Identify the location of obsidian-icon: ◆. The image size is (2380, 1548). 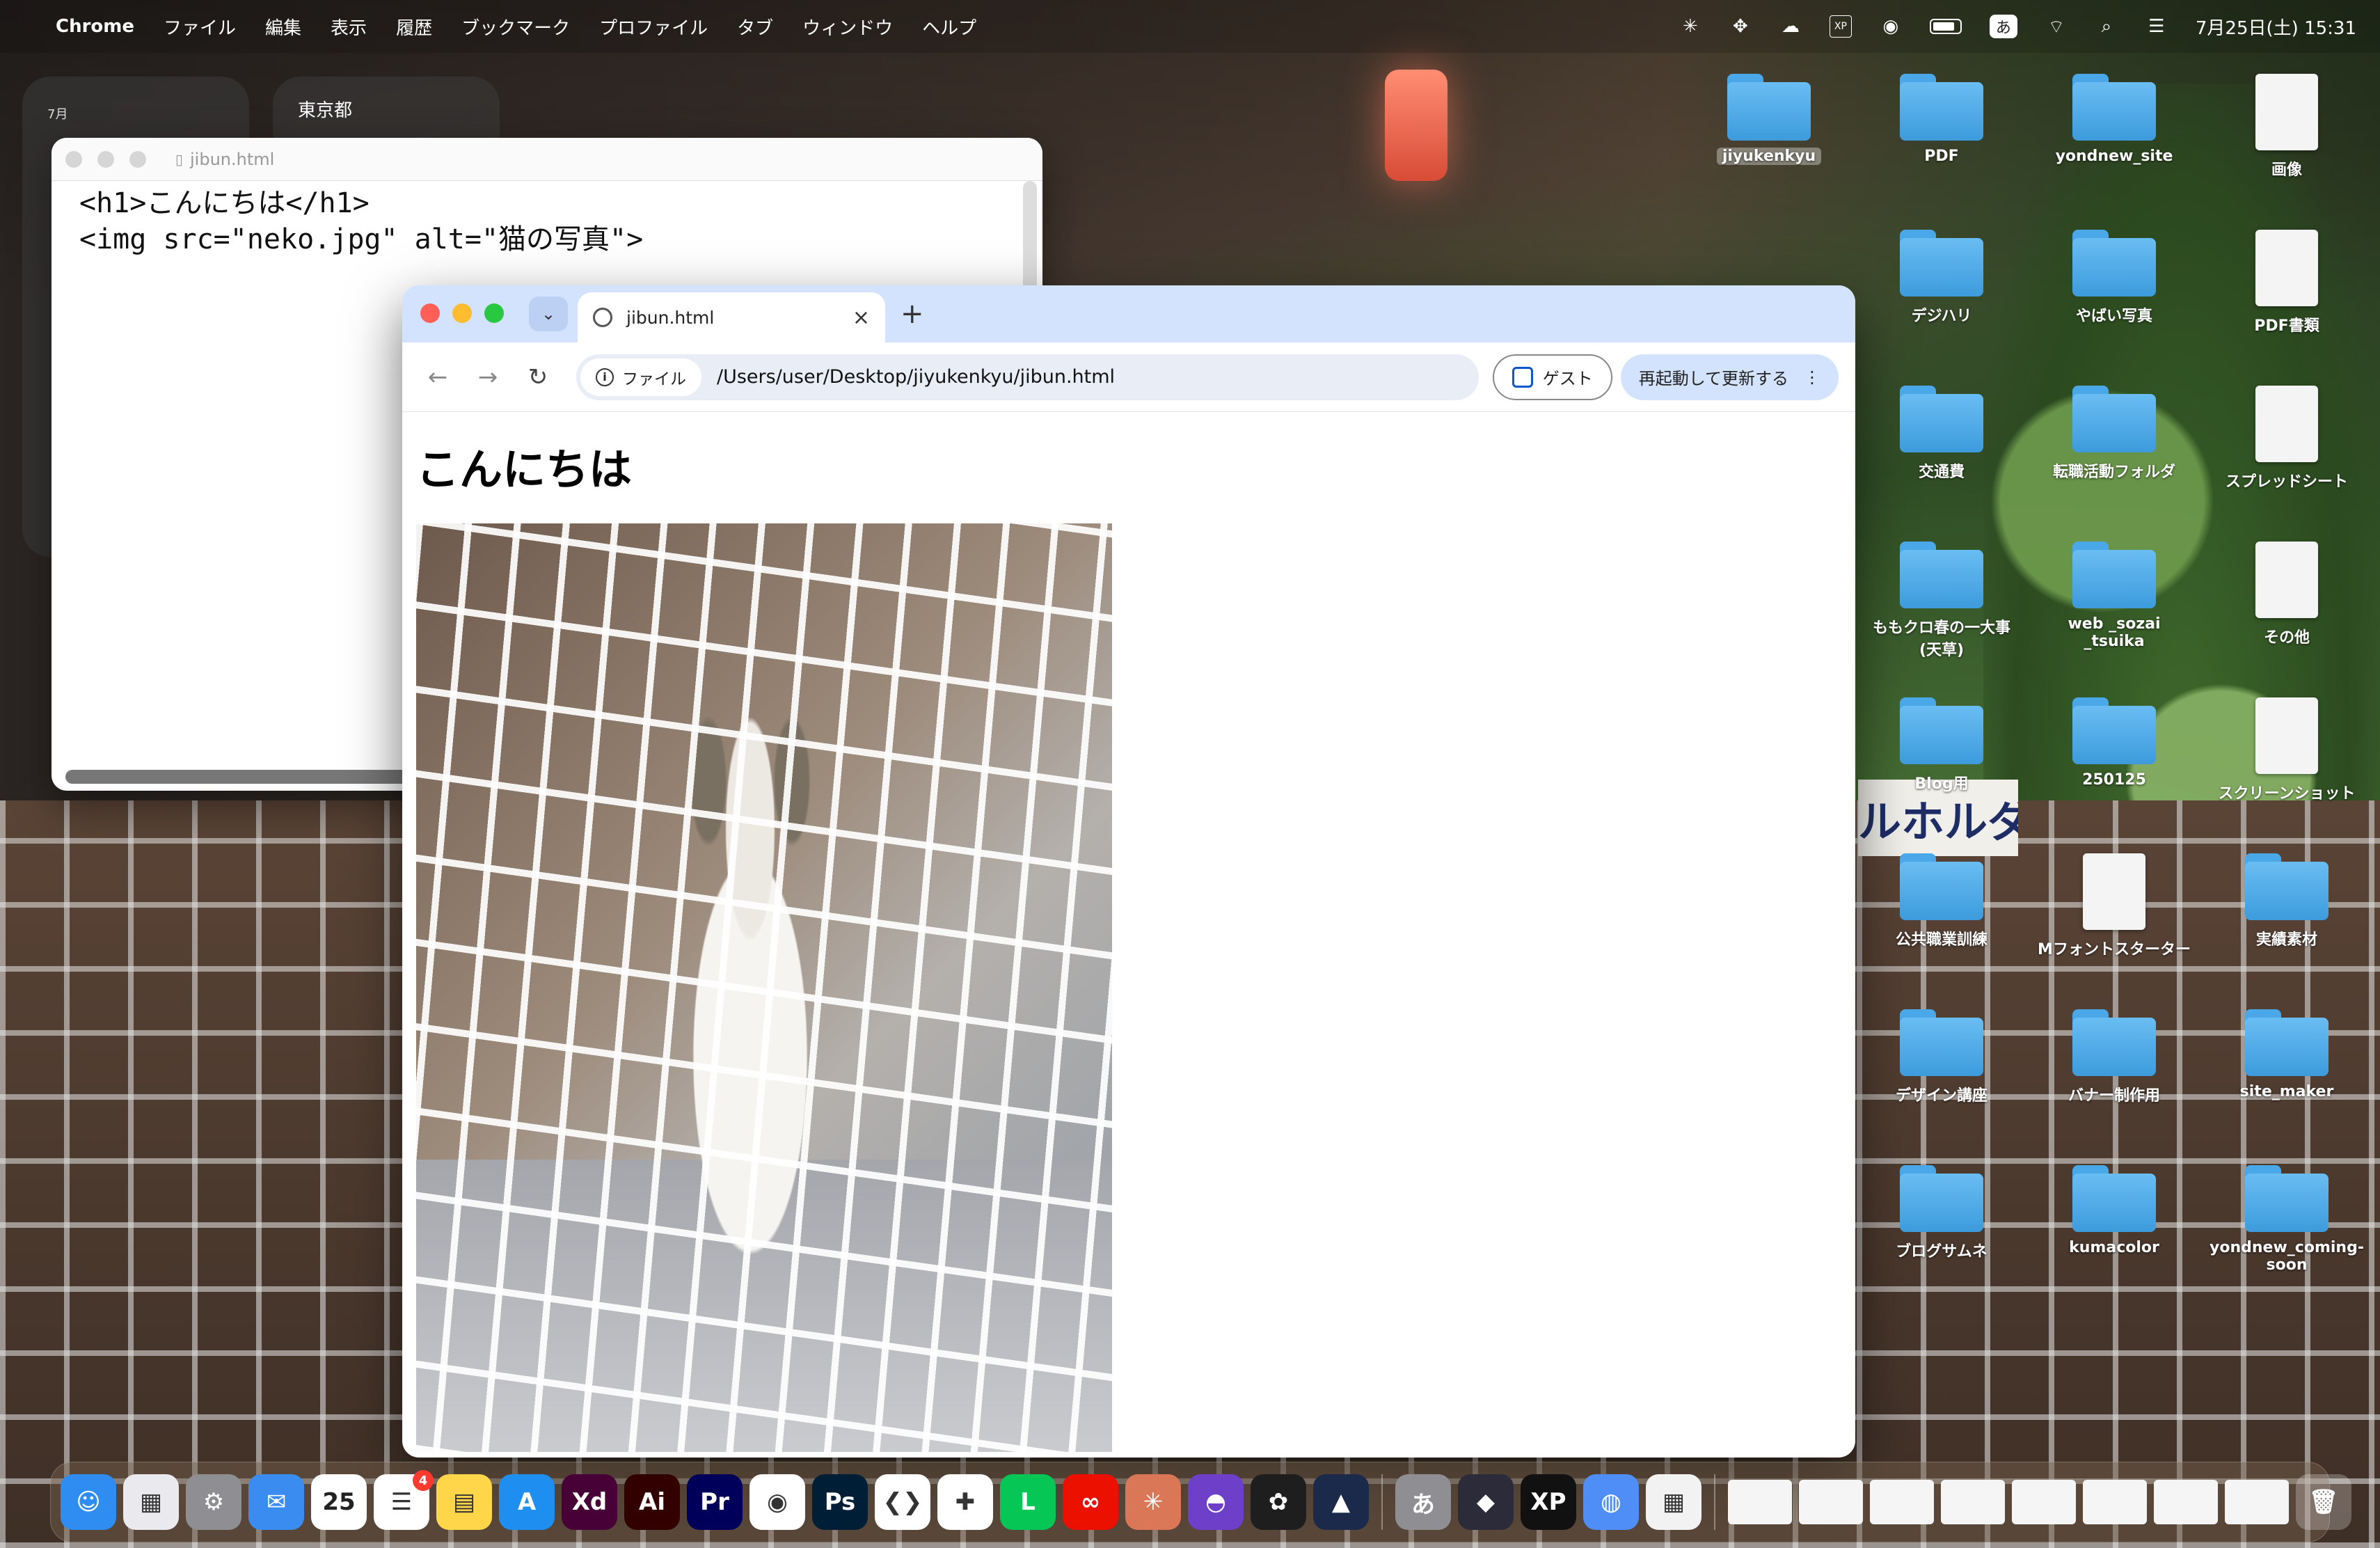
(1486, 1502).